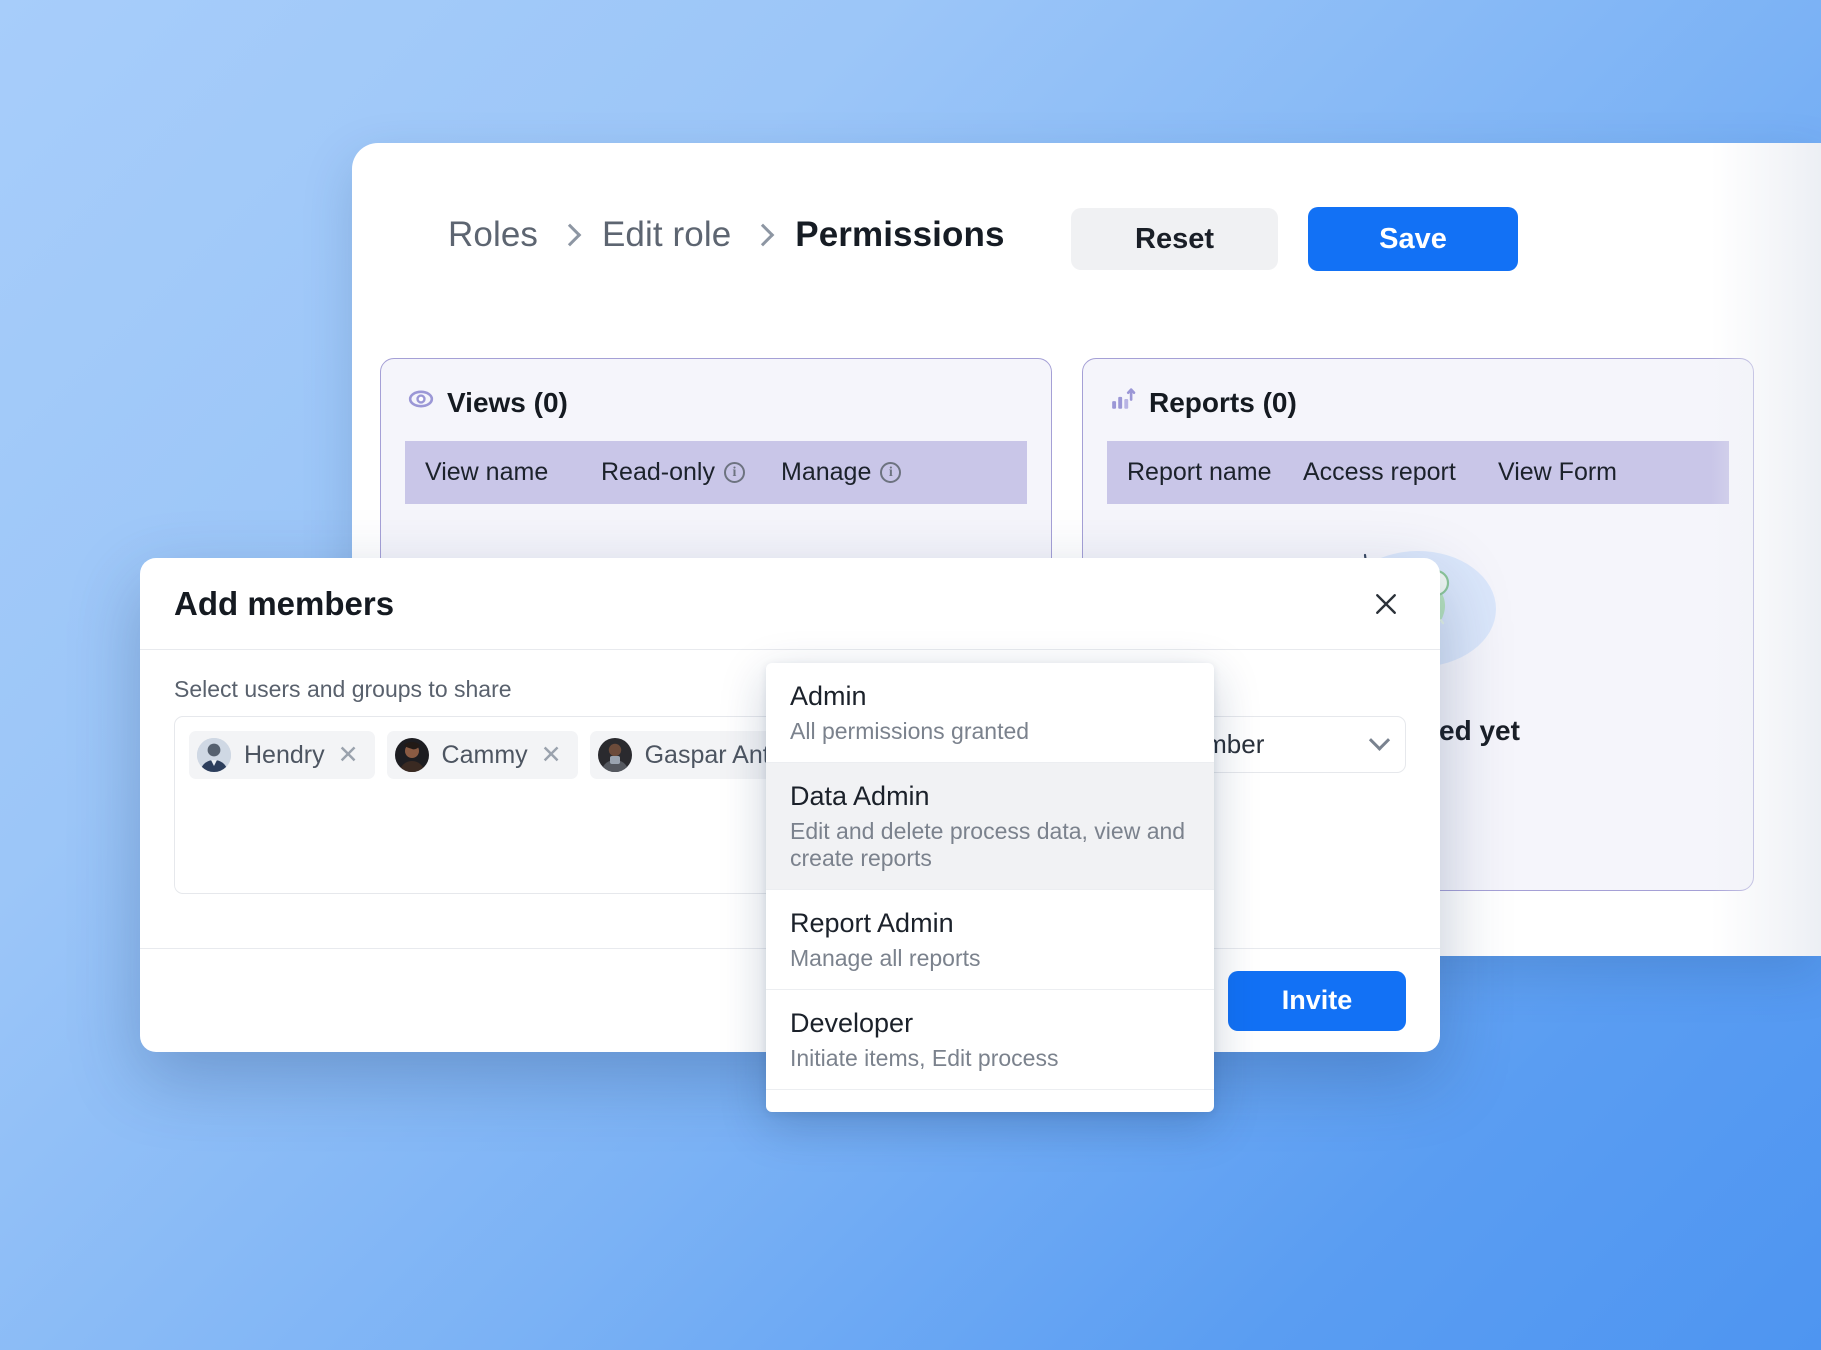 This screenshot has height=1350, width=1821. Describe the element at coordinates (860, 796) in the screenshot. I see `role-option-title: Data Admin` at that location.